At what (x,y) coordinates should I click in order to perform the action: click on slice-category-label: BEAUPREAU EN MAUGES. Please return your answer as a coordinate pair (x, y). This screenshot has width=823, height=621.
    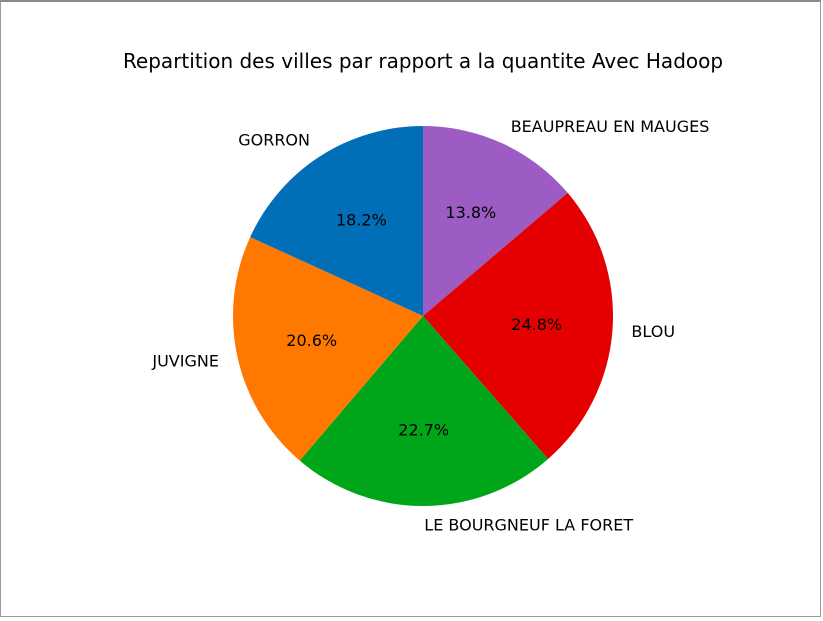
    Looking at the image, I should click on (610, 126).